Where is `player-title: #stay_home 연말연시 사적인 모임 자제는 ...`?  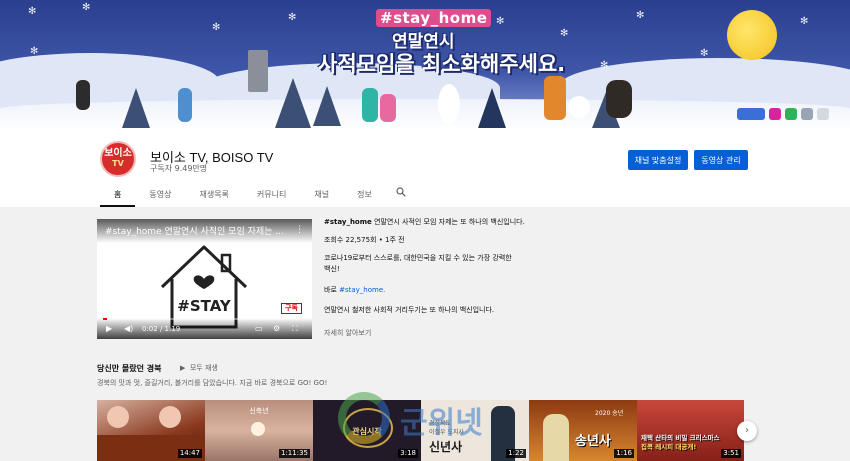 player-title: #stay_home 연말연시 사적인 모임 자제는 ... is located at coordinates (204, 231).